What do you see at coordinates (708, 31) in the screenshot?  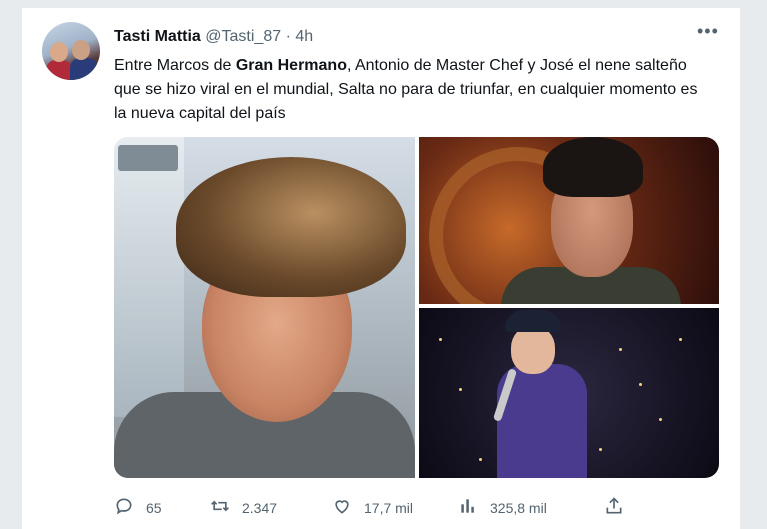 I see `more-horizontal-icon: •••` at bounding box center [708, 31].